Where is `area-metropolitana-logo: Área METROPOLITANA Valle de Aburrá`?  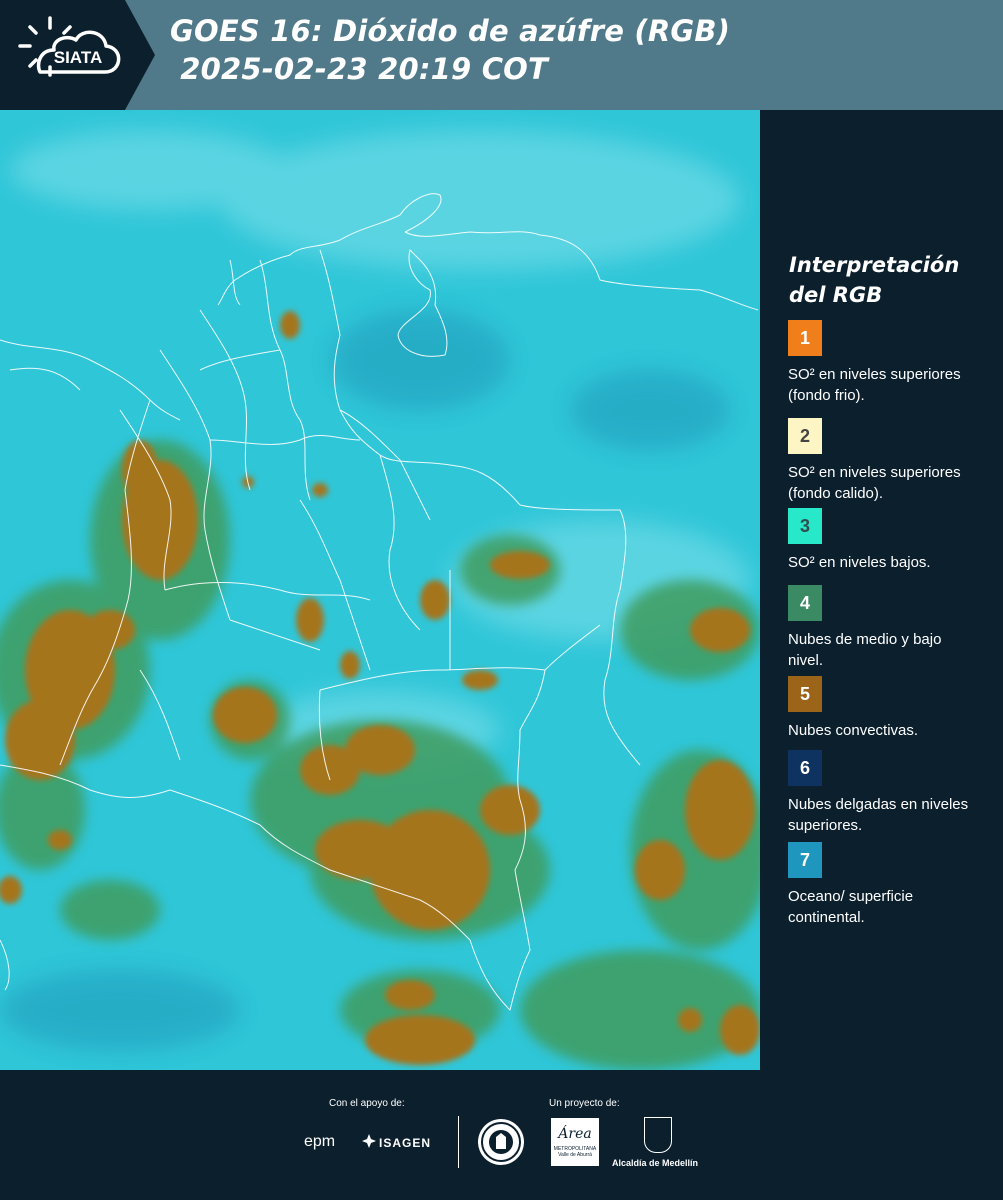
area-metropolitana-logo: Área METROPOLITANA Valle de Aburrá is located at coordinates (575, 1142).